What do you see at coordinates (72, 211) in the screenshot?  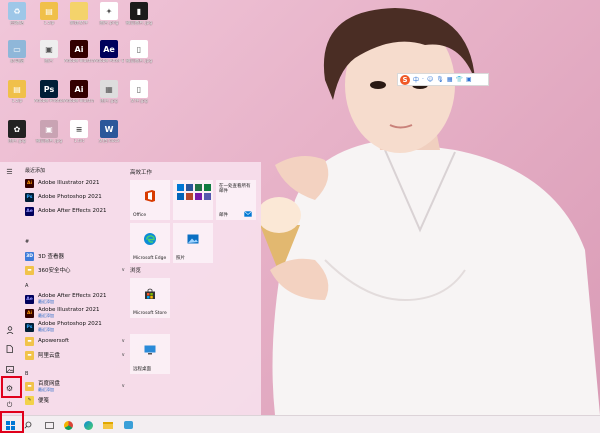 I see `app-name: Adobe After Effects 2021` at bounding box center [72, 211].